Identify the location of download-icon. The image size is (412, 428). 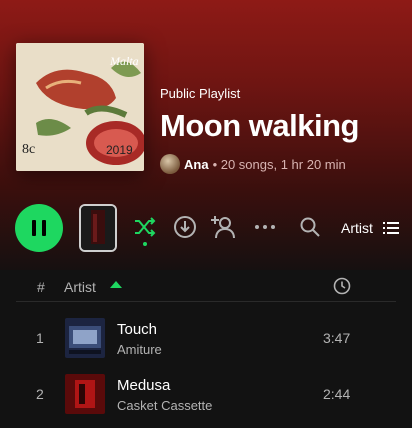
(185, 227).